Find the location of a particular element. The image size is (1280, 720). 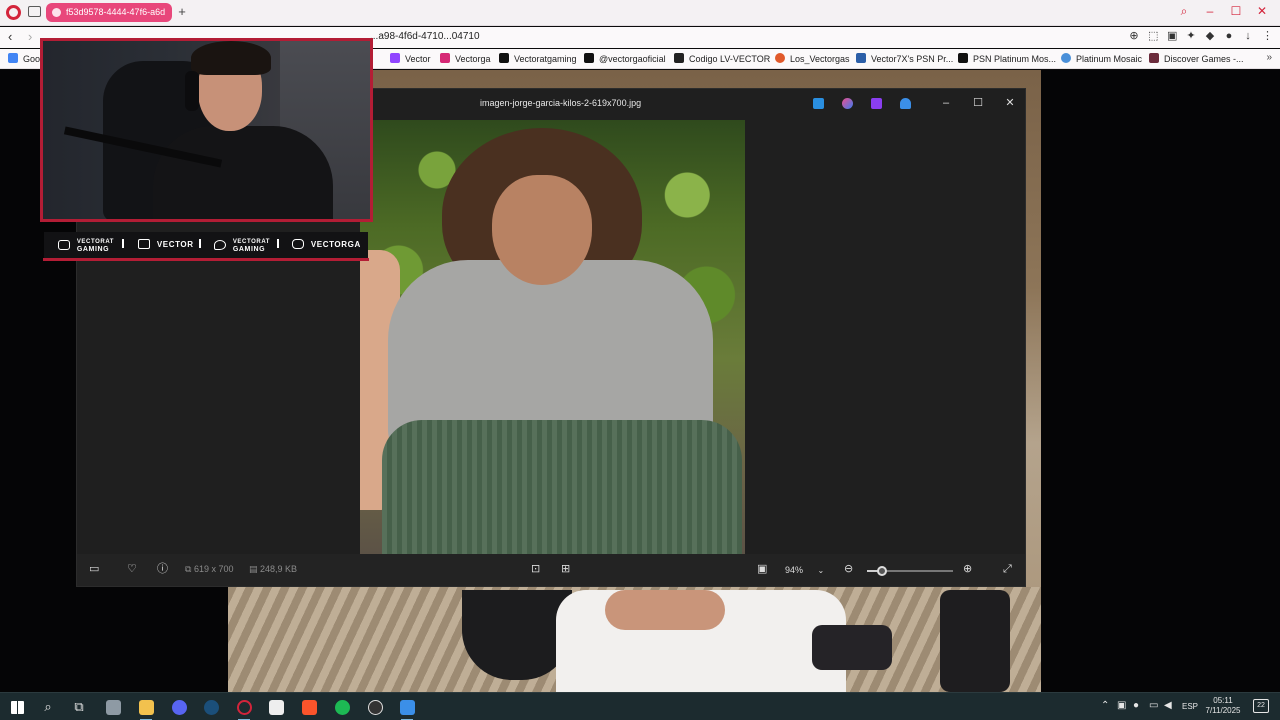

clock-date: 7/11/2025 is located at coordinates (1223, 710).